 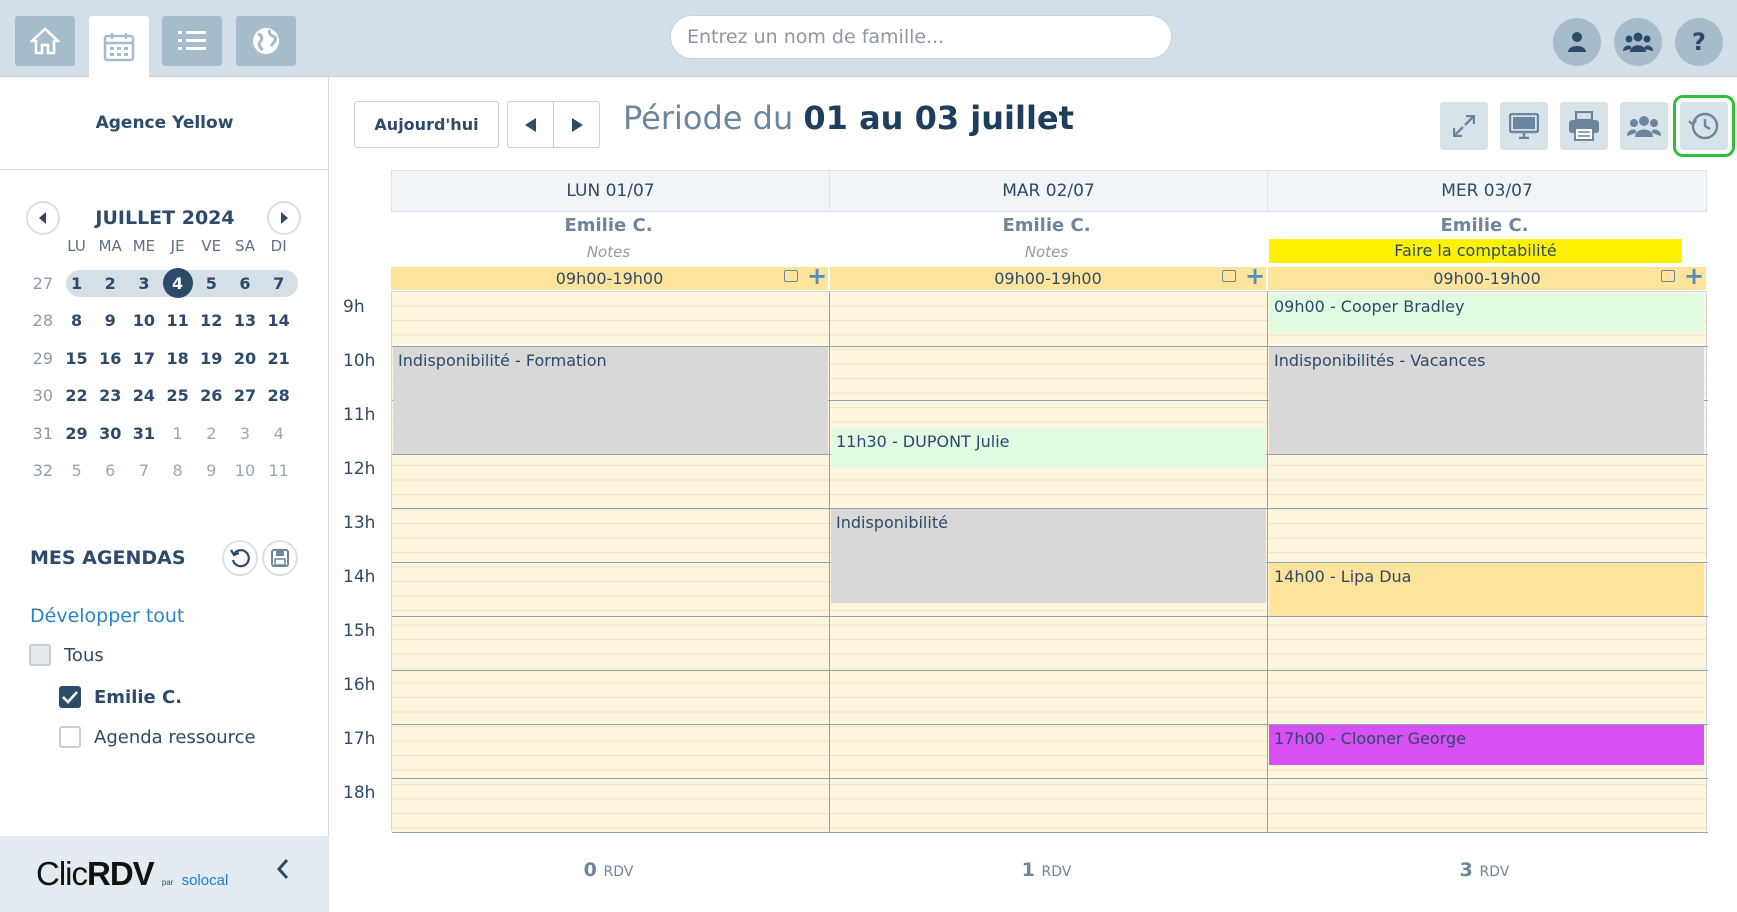 What do you see at coordinates (107, 616) in the screenshot?
I see `expand-all-link: Développer tout` at bounding box center [107, 616].